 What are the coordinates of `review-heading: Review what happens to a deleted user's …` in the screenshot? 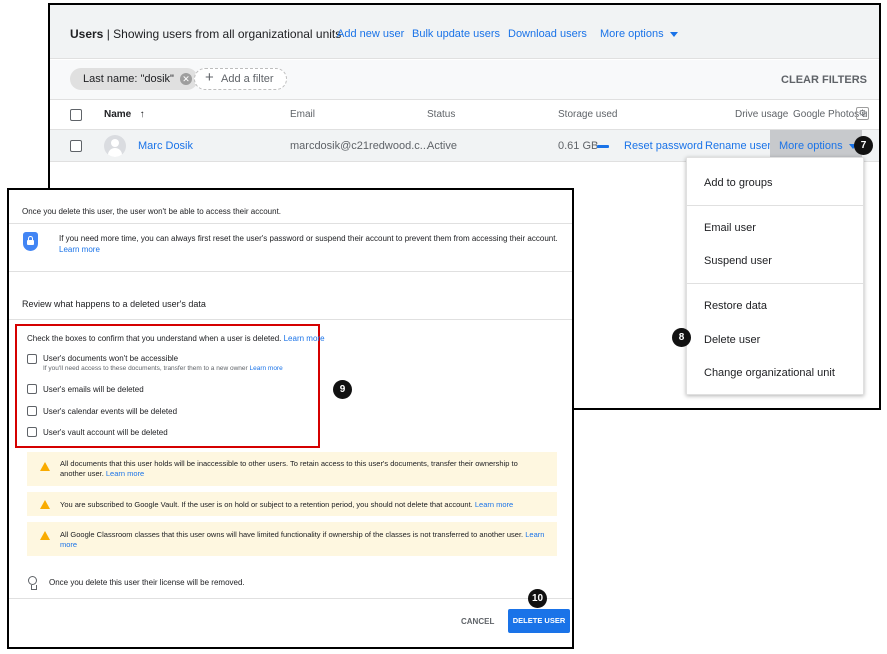 It's located at (114, 304).